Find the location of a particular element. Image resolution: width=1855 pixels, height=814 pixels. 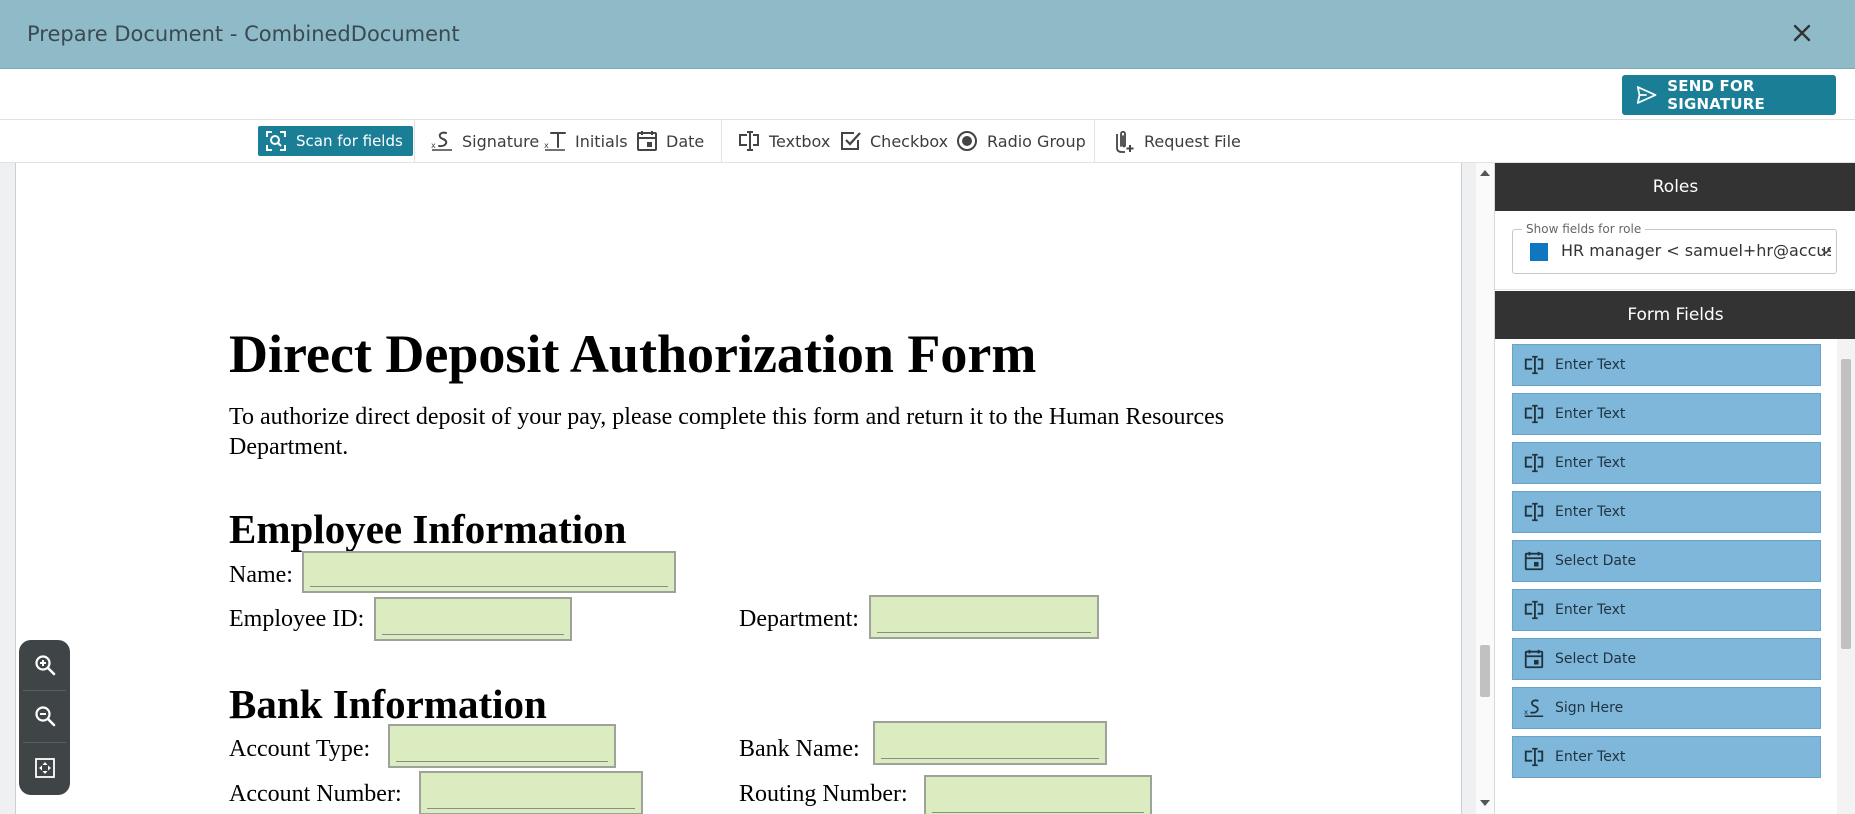

send-for-signature-button: SEND FOR SIGNATURE is located at coordinates (1729, 95).